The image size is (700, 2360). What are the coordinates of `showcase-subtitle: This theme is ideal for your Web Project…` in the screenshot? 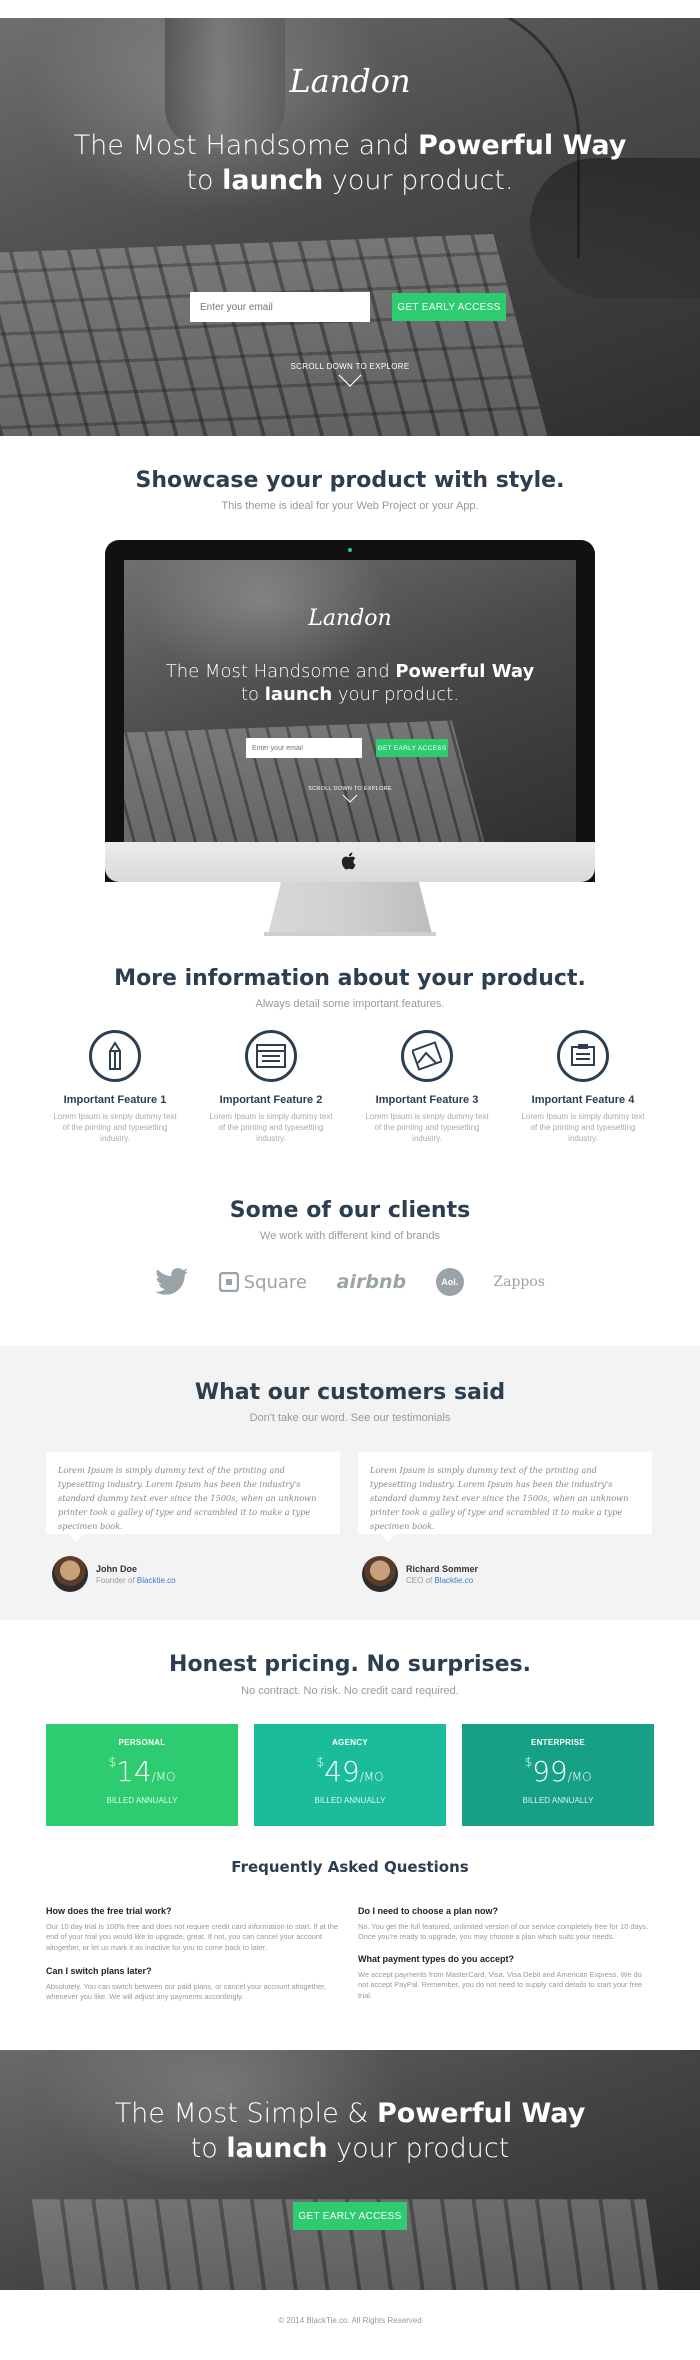 It's located at (350, 506).